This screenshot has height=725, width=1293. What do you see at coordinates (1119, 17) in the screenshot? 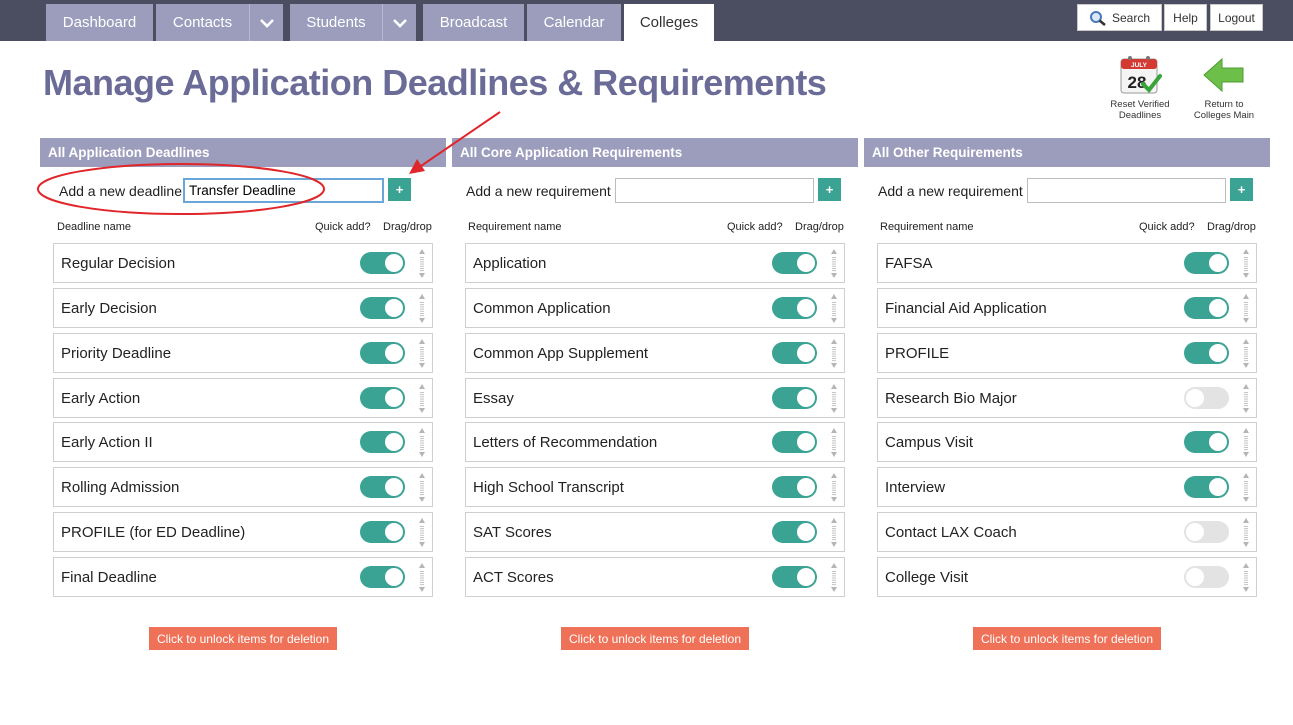
I see `search-button: Search` at bounding box center [1119, 17].